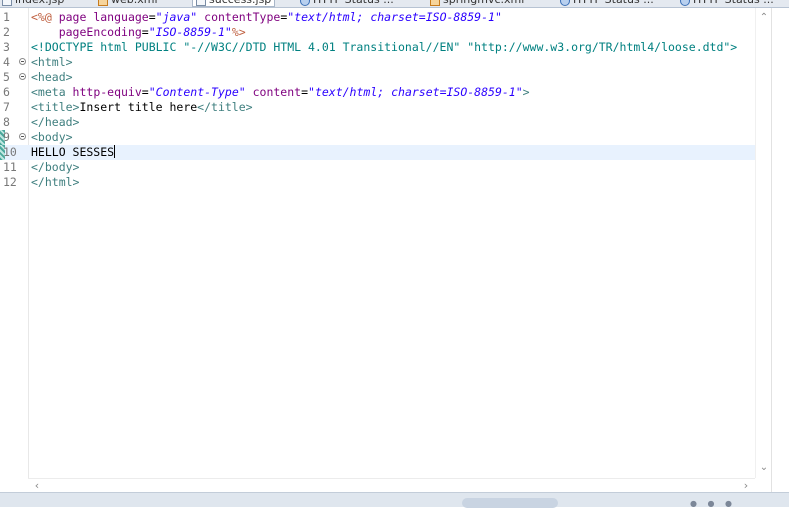 Image resolution: width=789 pixels, height=508 pixels. What do you see at coordinates (377, 137) in the screenshot?
I see `code-line: 9 <body>` at bounding box center [377, 137].